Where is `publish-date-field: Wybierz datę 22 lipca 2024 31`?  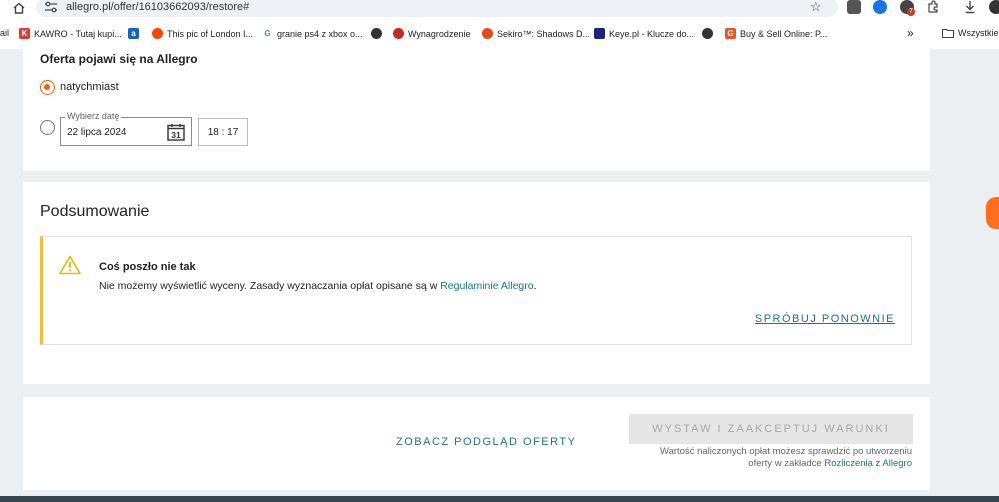 publish-date-field: Wybierz datę 22 lipca 2024 31 is located at coordinates (126, 128).